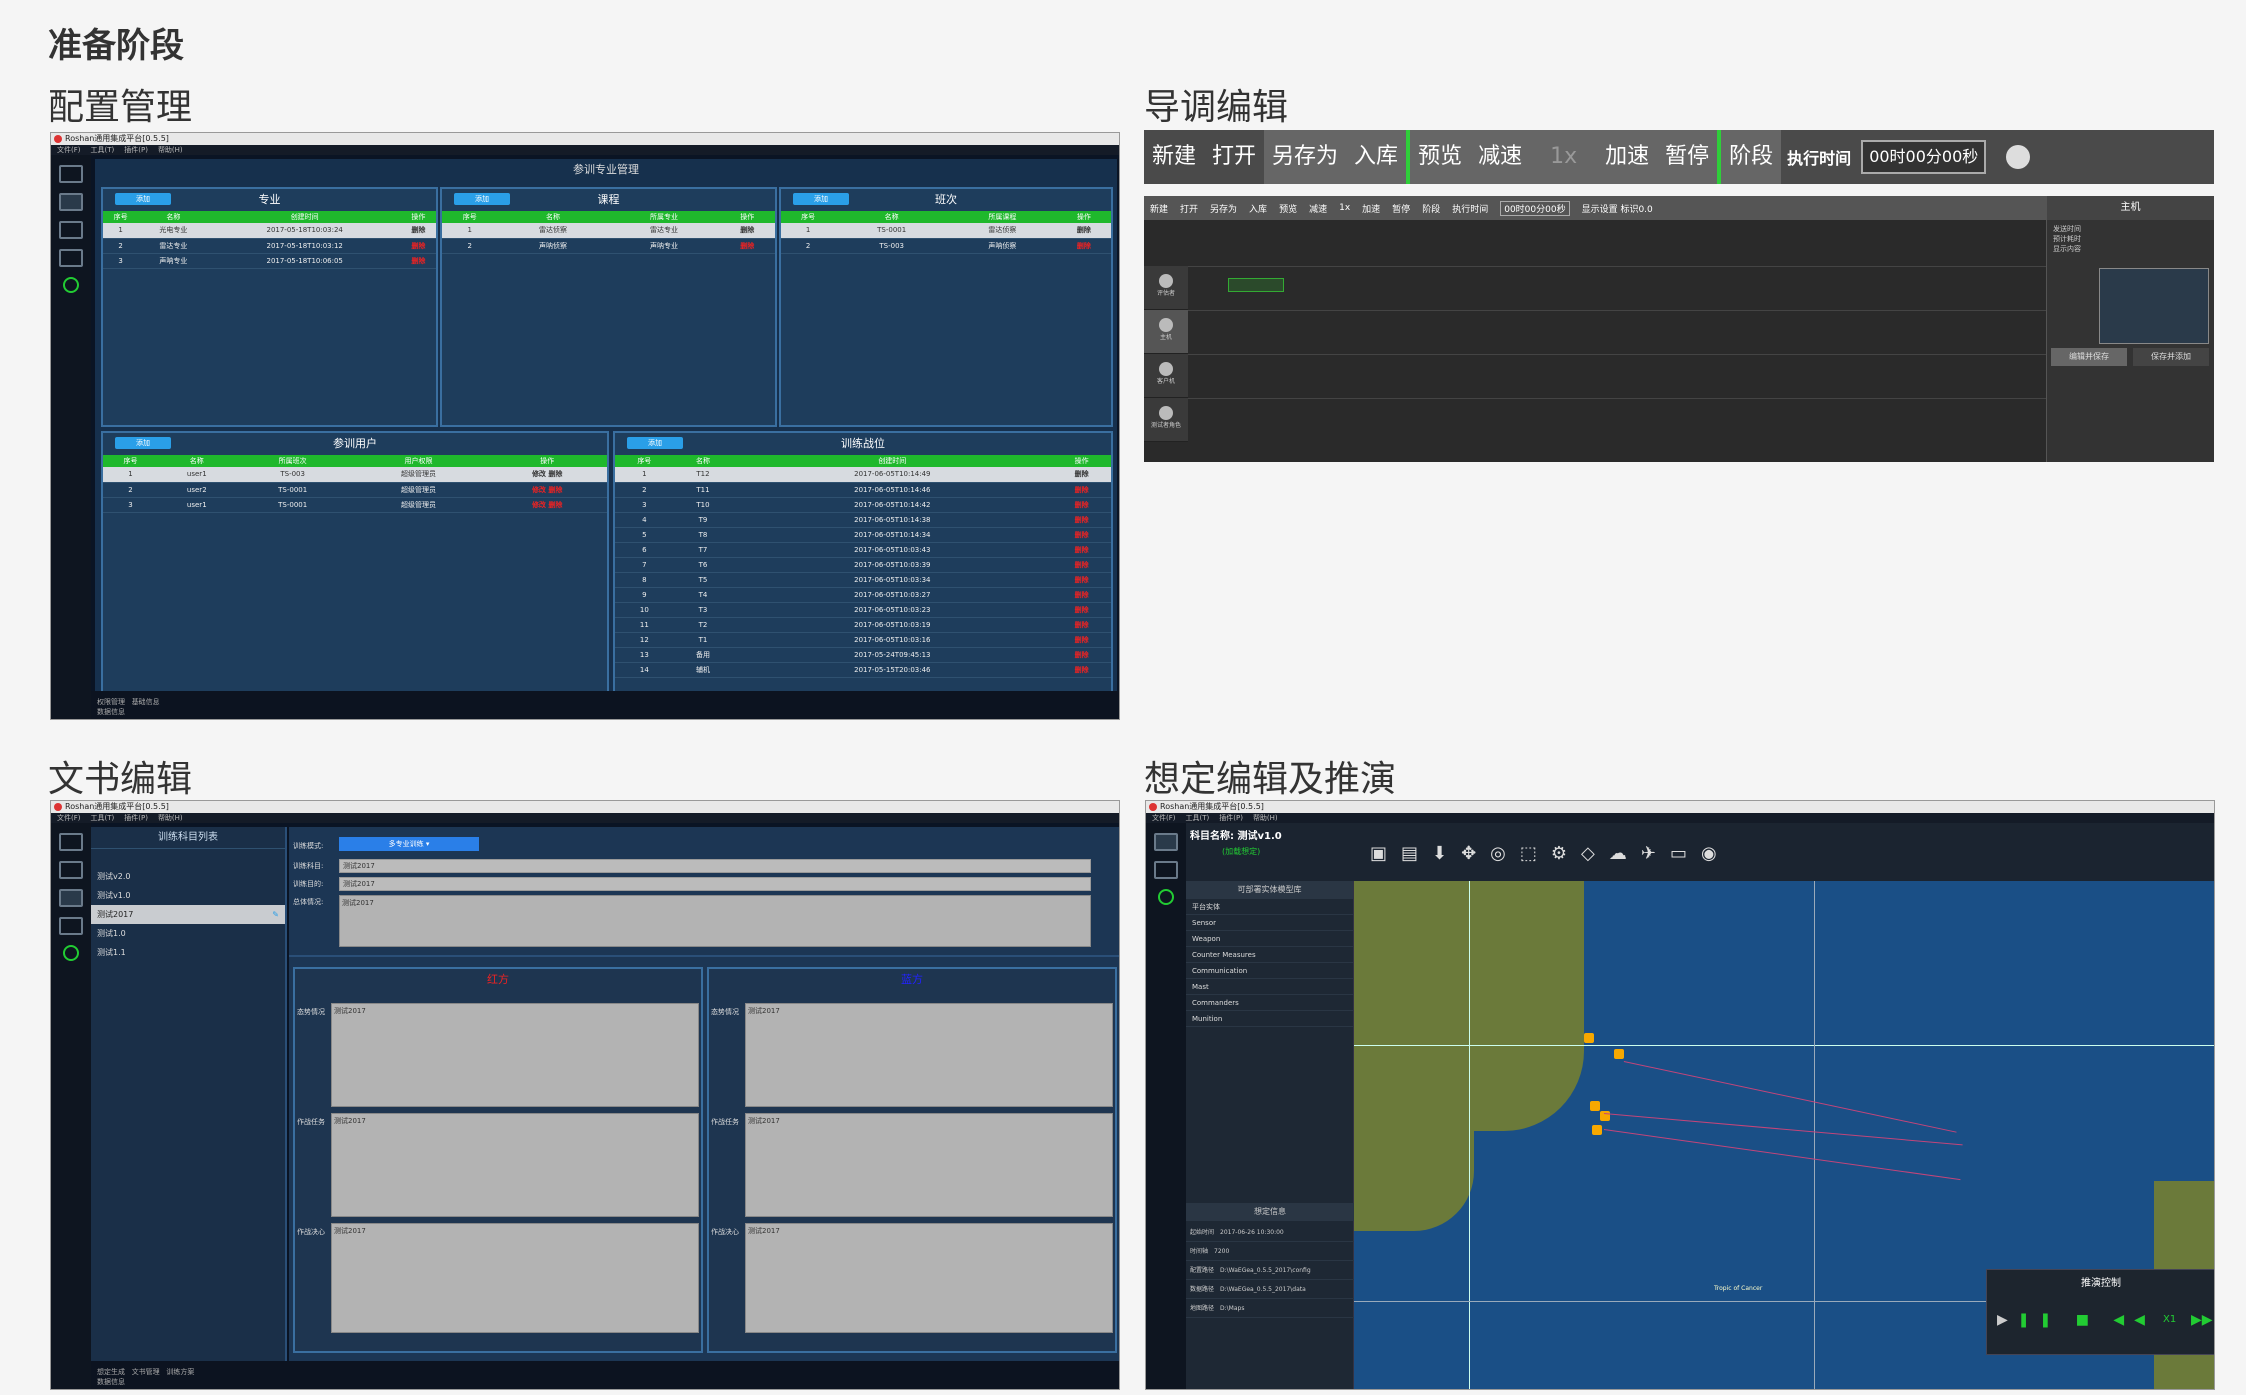  I want to click on monitor-icon, so click(71, 842).